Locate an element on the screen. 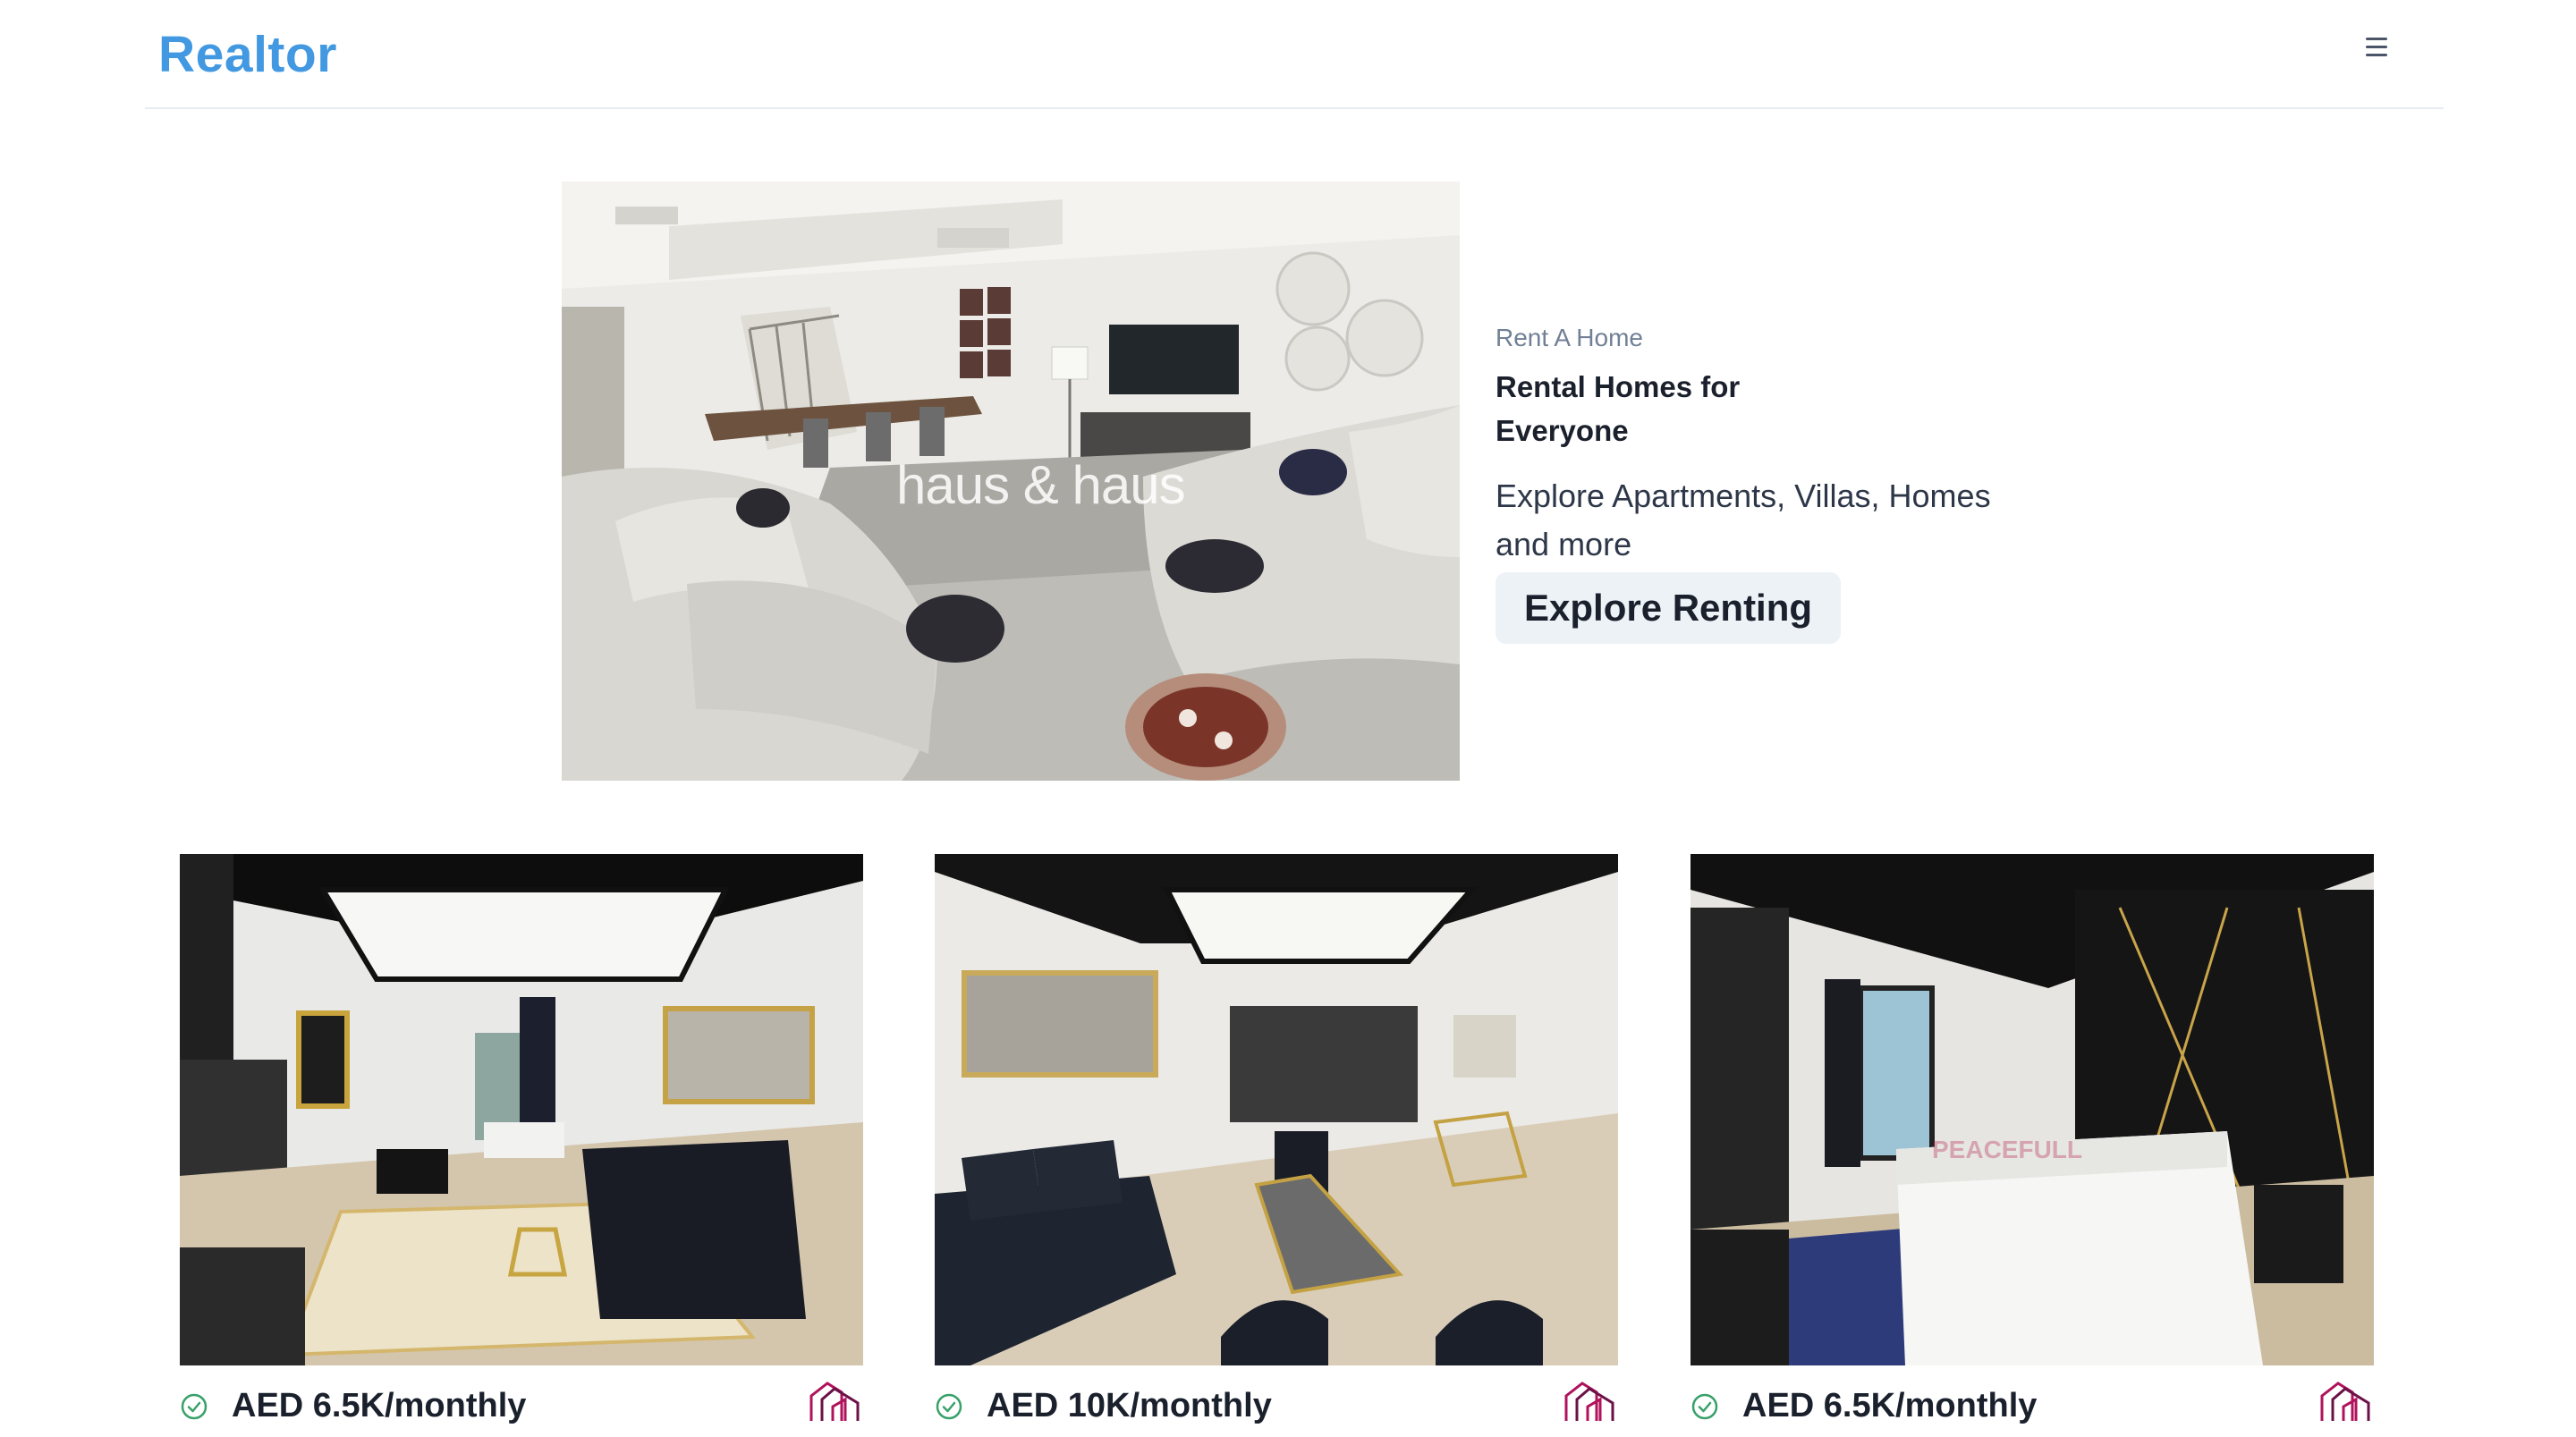 This screenshot has width=2576, height=1437. hero-eyebrow: Rent A Home is located at coordinates (1569, 338).